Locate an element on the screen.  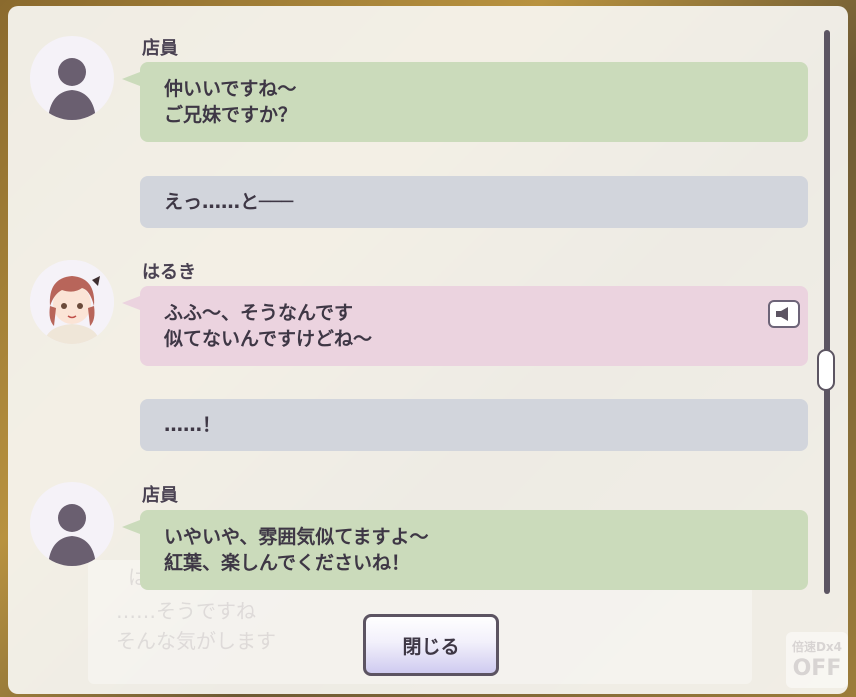
dialogue-line: えっ……と─── is located at coordinates (229, 202).